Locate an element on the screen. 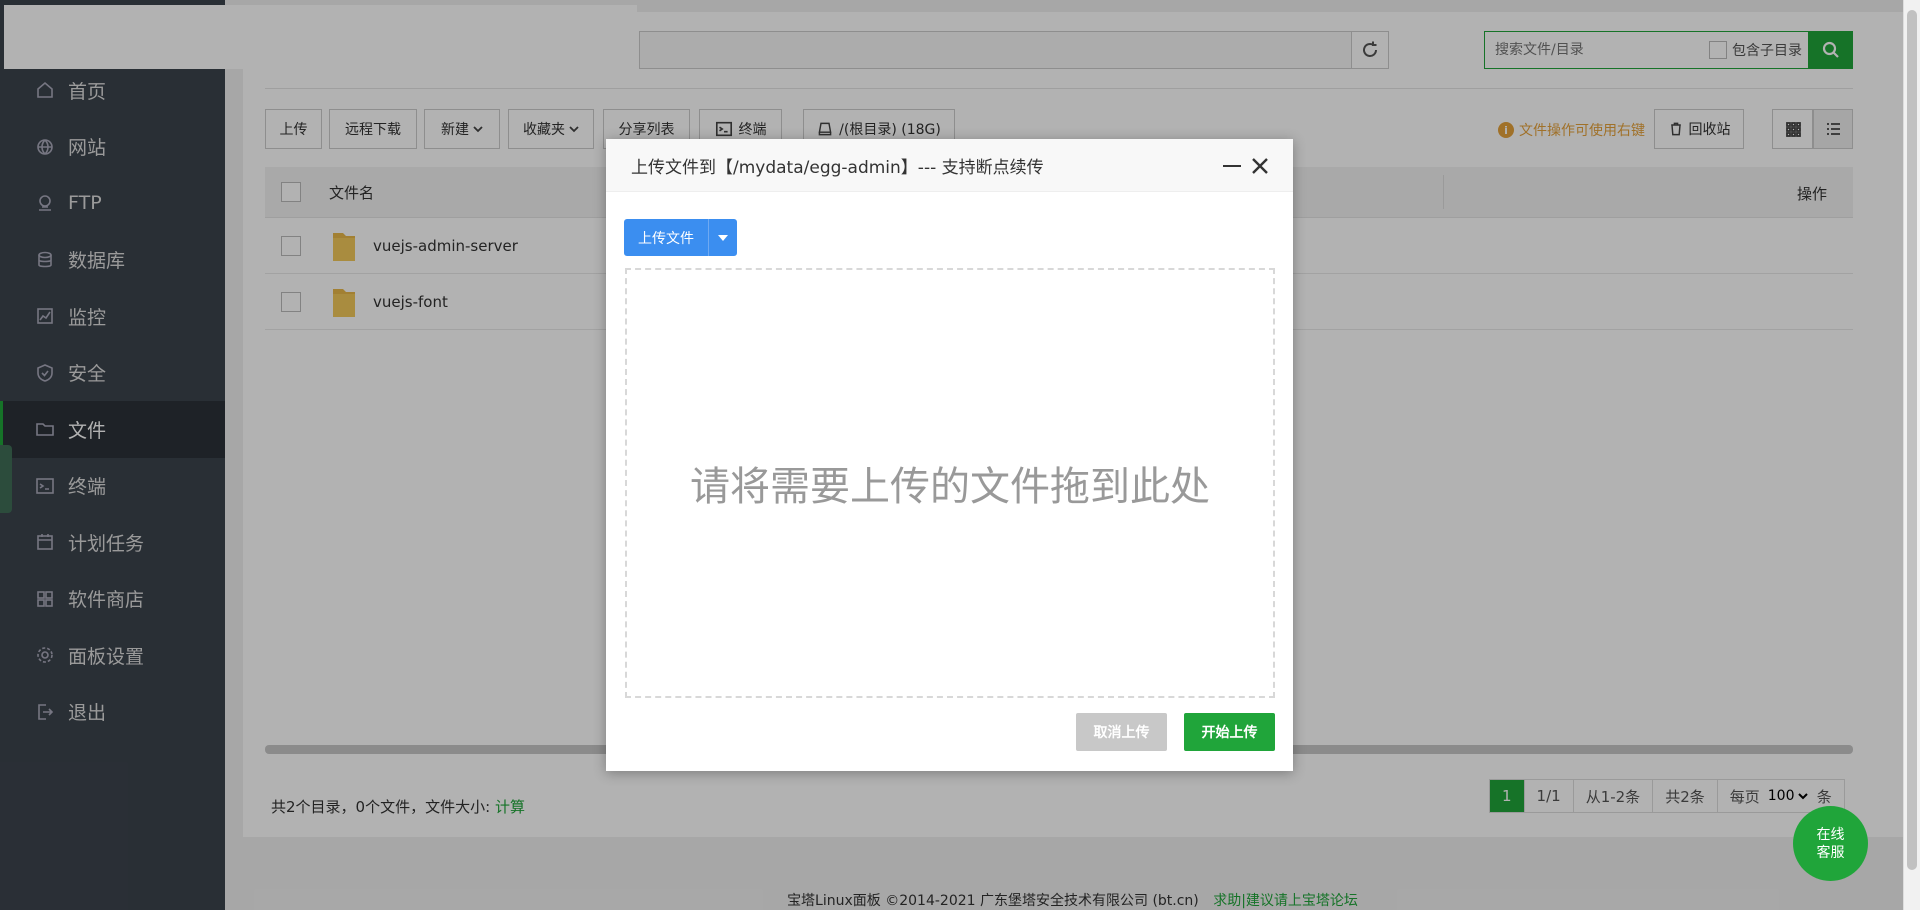 Image resolution: width=1920 pixels, height=910 pixels. scrollbar-thumb is located at coordinates (1912, 440).